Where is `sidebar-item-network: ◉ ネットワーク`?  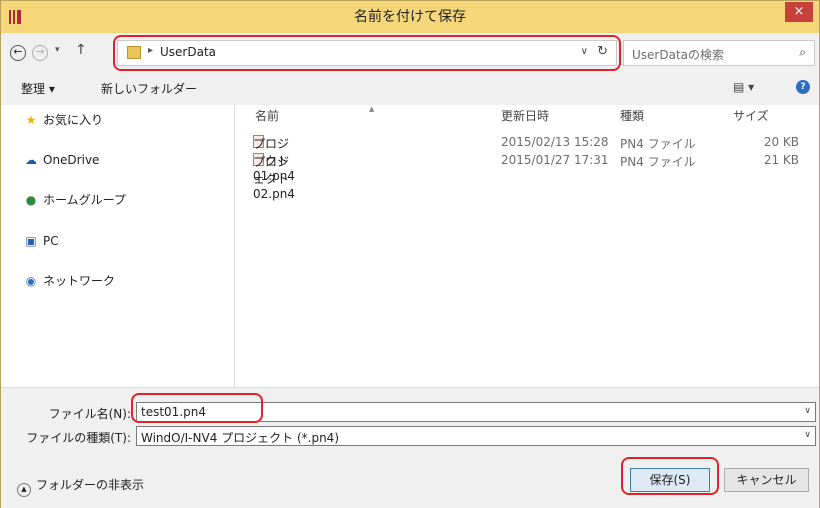
sidebar-item-network: ◉ ネットワーク is located at coordinates (69, 281).